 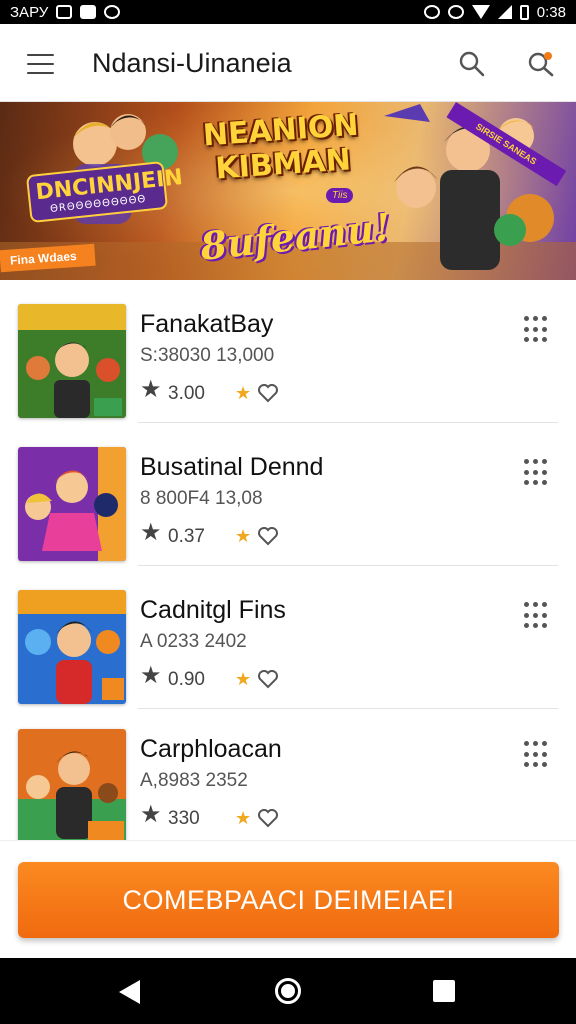 I want to click on notification-icon, so click(x=64, y=12).